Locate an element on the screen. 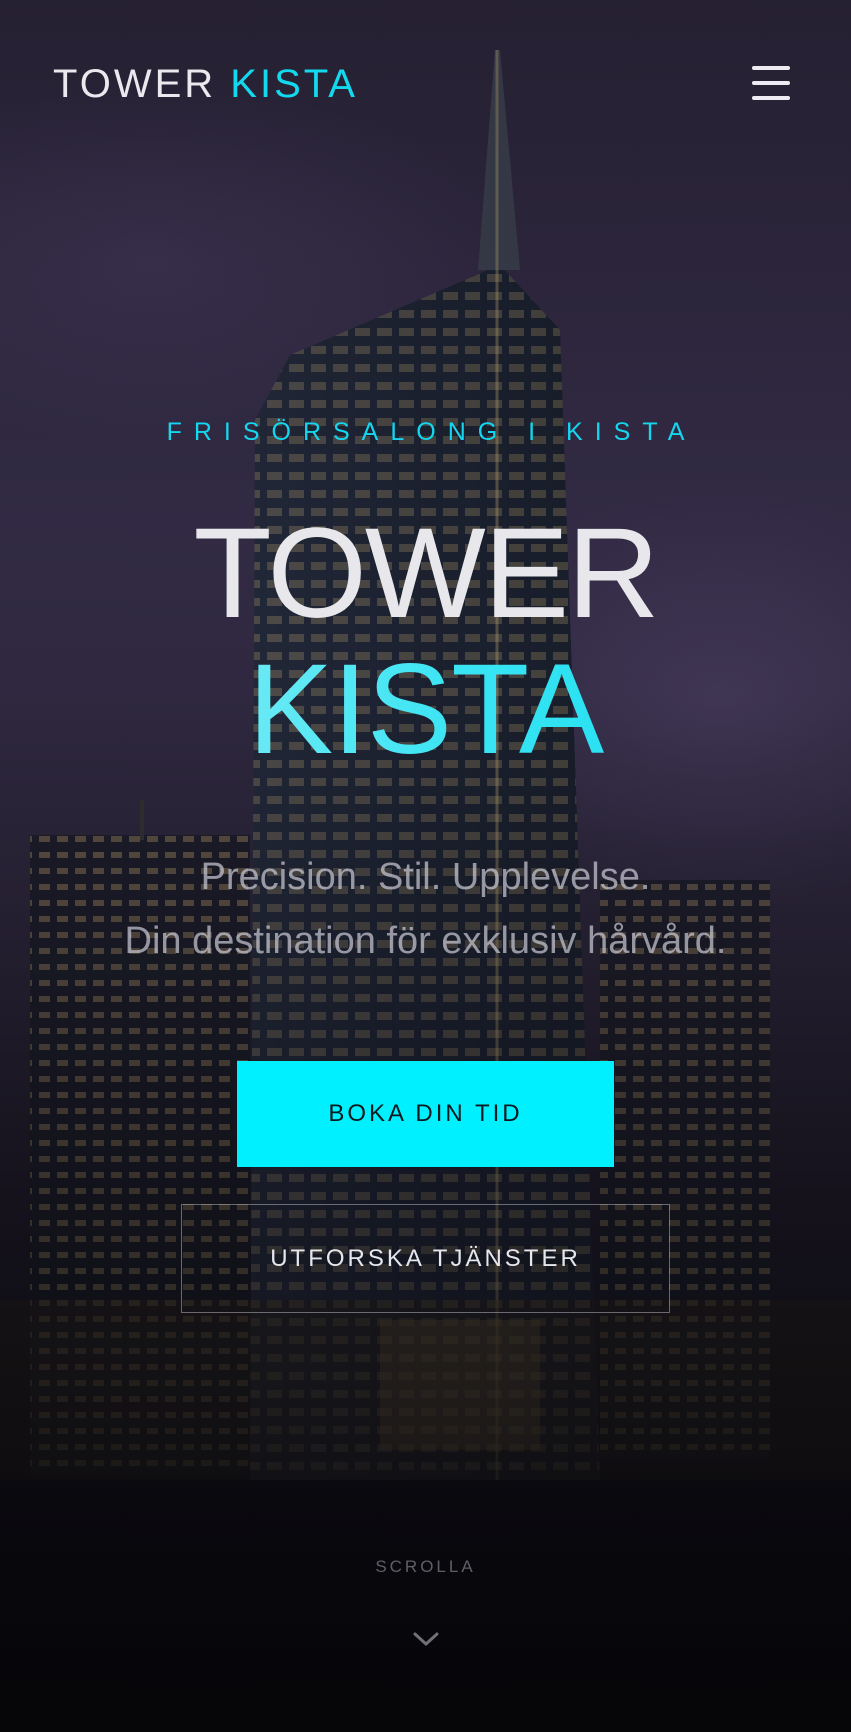 The width and height of the screenshot is (851, 1732). hero-title-line2: KISTA is located at coordinates (425, 710).